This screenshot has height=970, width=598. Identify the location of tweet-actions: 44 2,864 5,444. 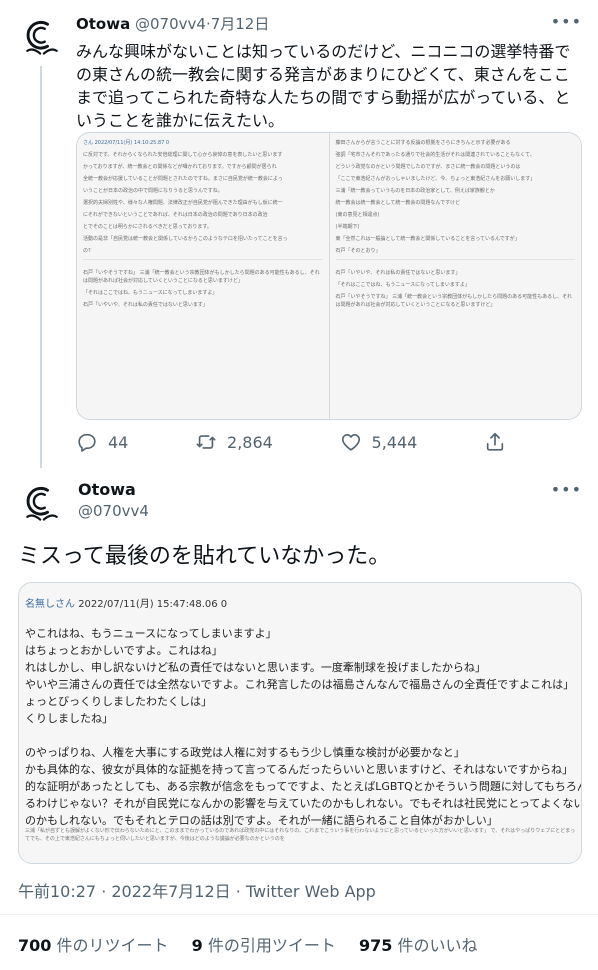
(291, 442).